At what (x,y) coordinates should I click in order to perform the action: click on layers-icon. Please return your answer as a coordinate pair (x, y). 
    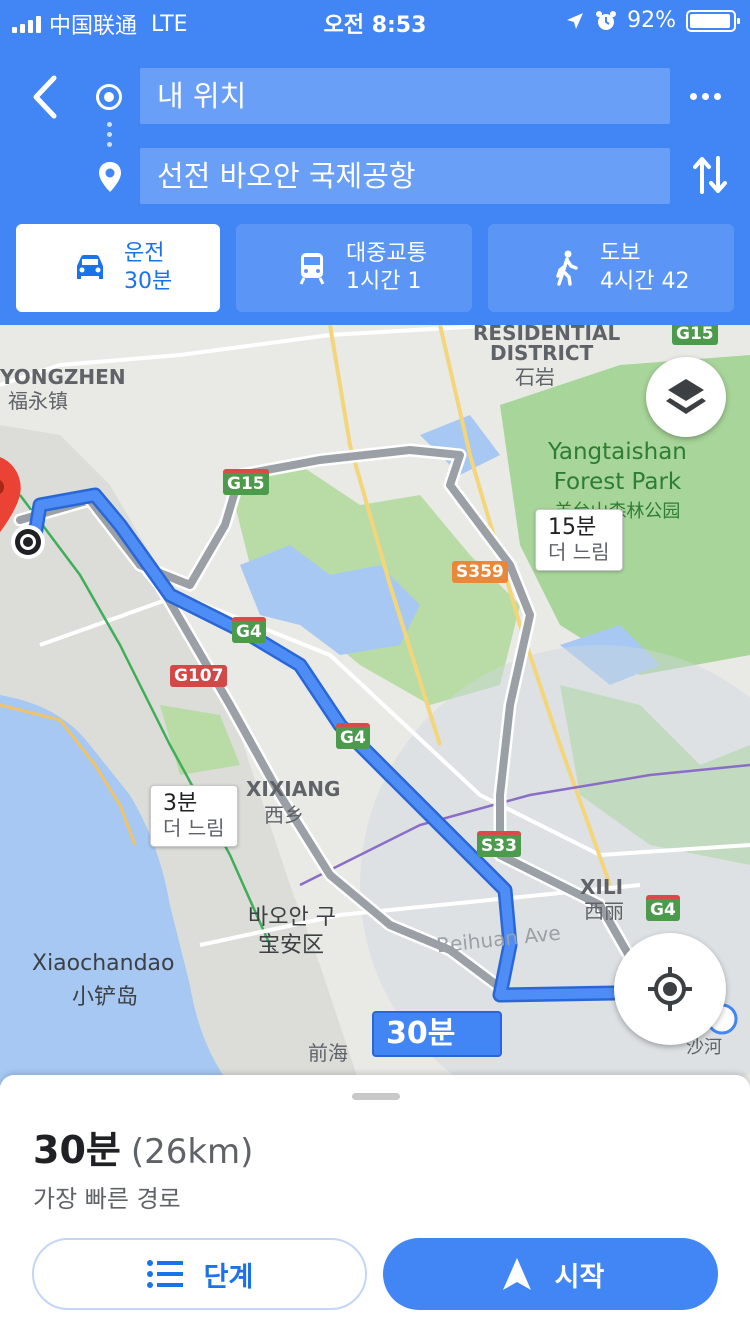
    Looking at the image, I should click on (686, 396).